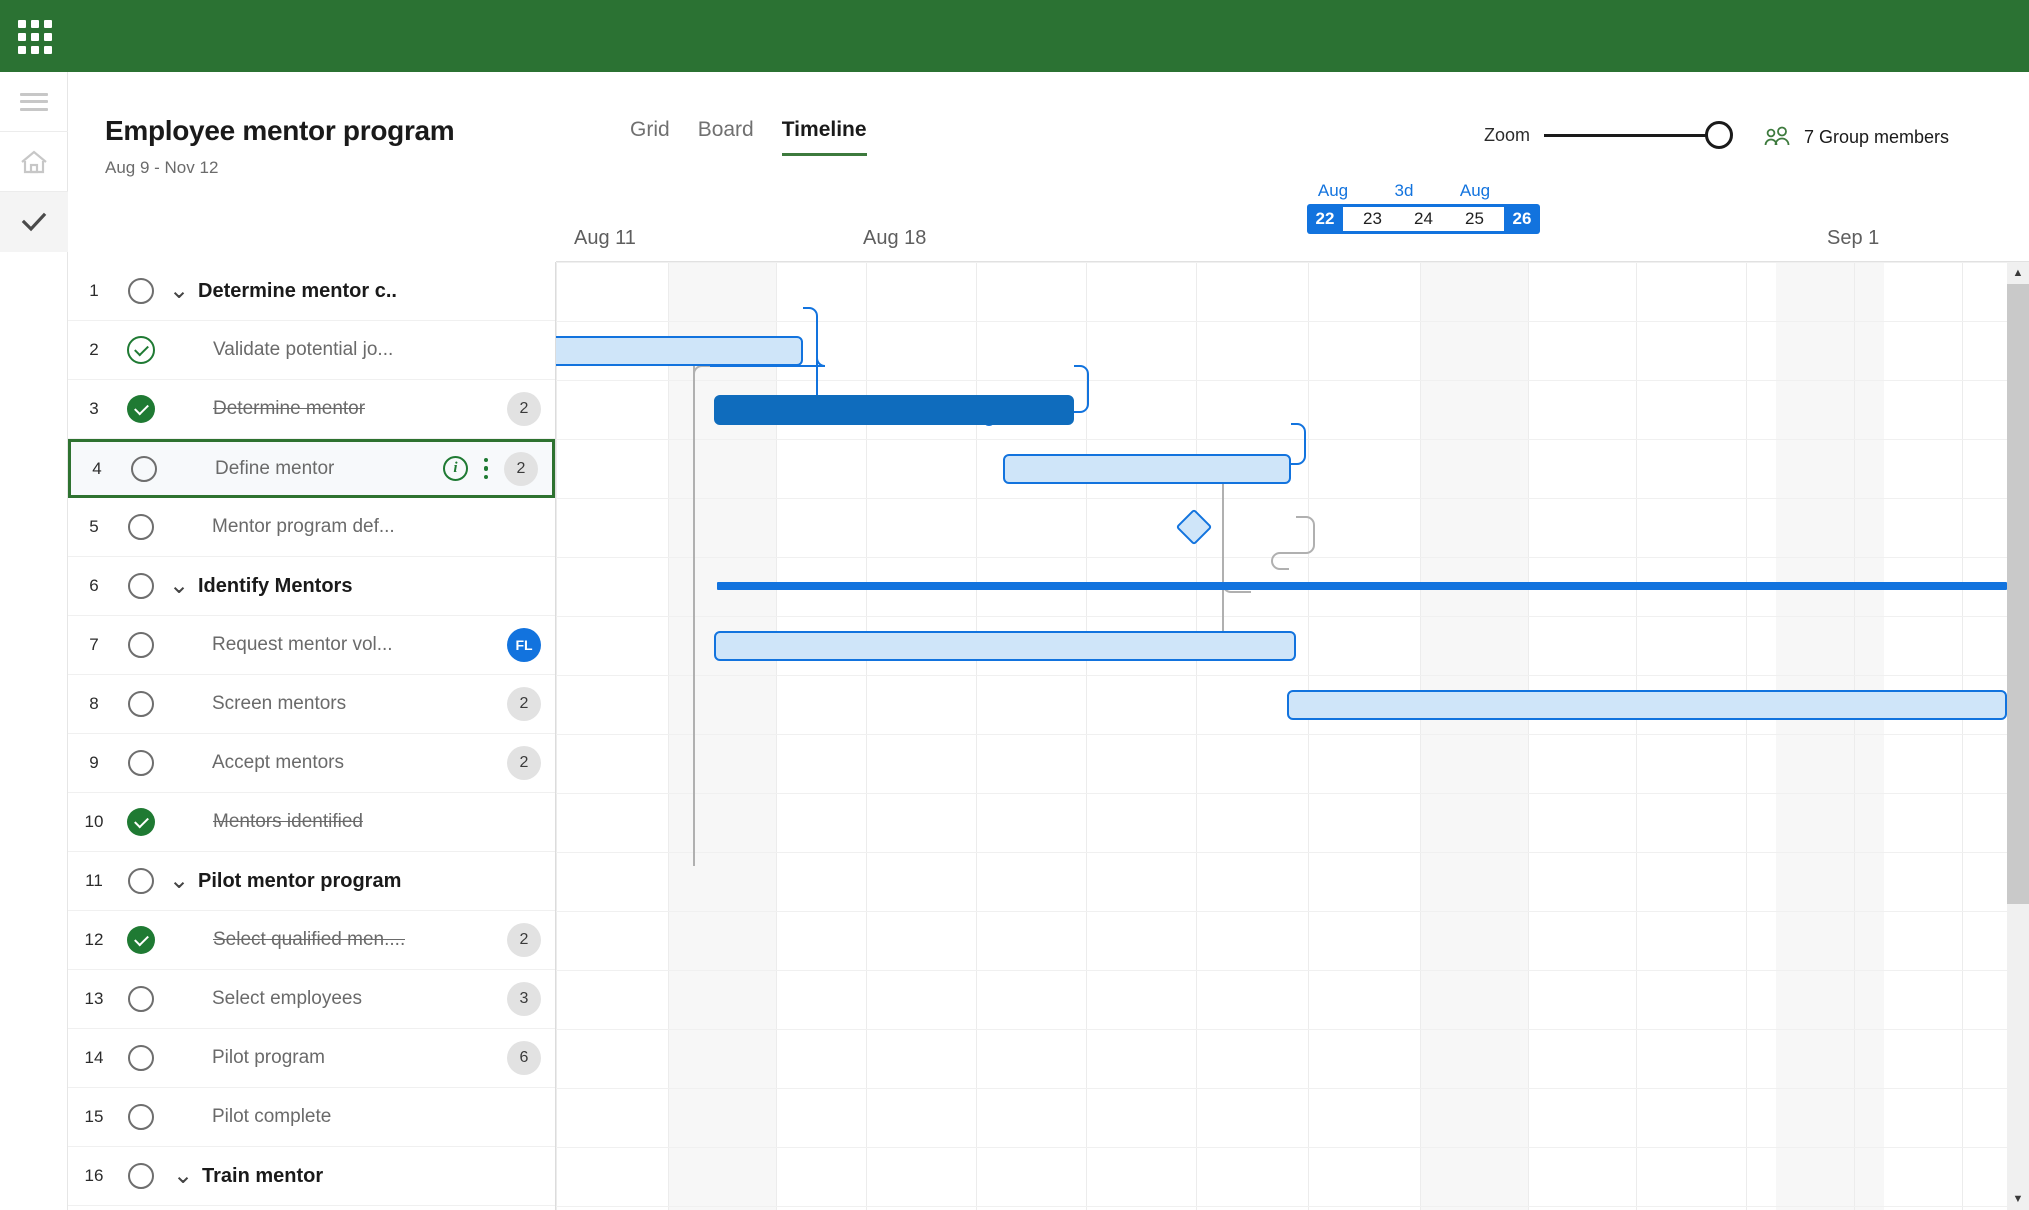  What do you see at coordinates (311, 881) in the screenshot?
I see `task-row-11: 11 ⌄ Pilot mentor program` at bounding box center [311, 881].